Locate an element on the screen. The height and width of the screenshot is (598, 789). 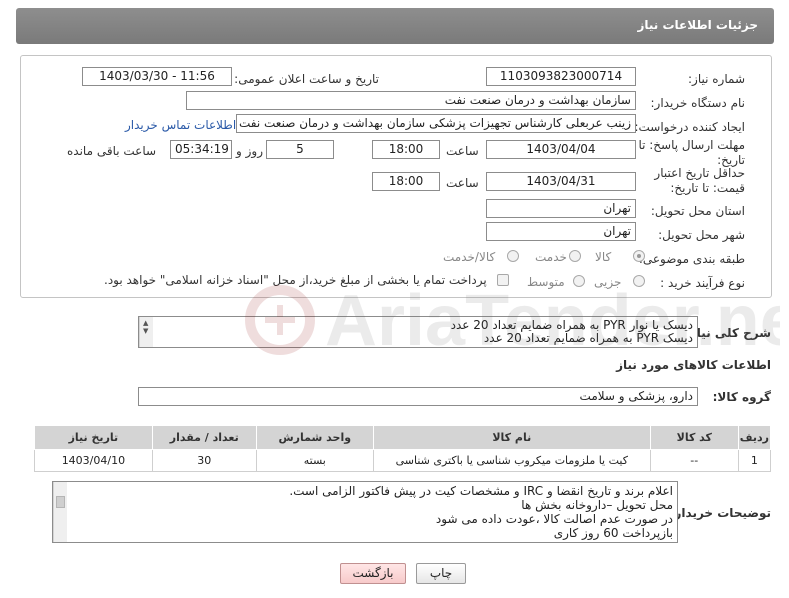
back-button: بازگشت is located at coordinates (373, 573).